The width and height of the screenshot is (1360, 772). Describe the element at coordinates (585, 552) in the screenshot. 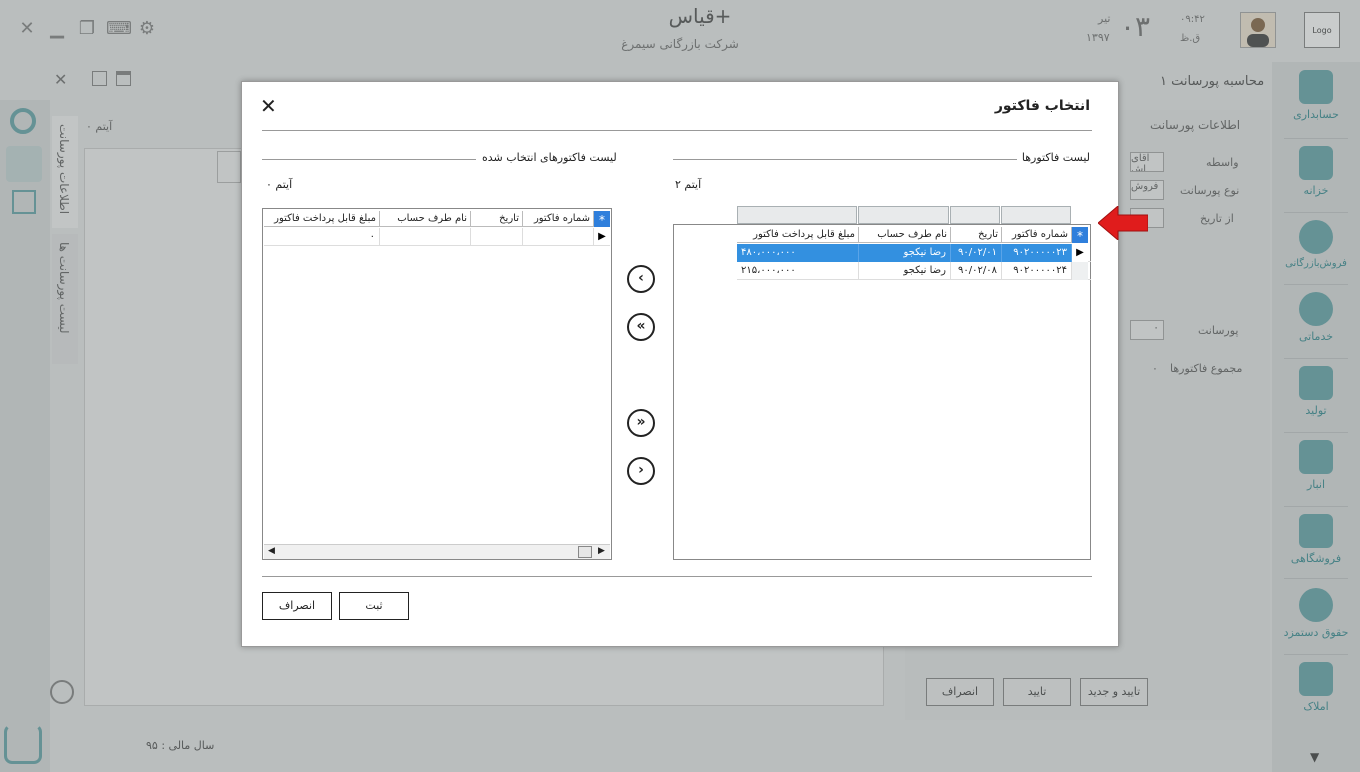

I see `scroll-thumb` at that location.